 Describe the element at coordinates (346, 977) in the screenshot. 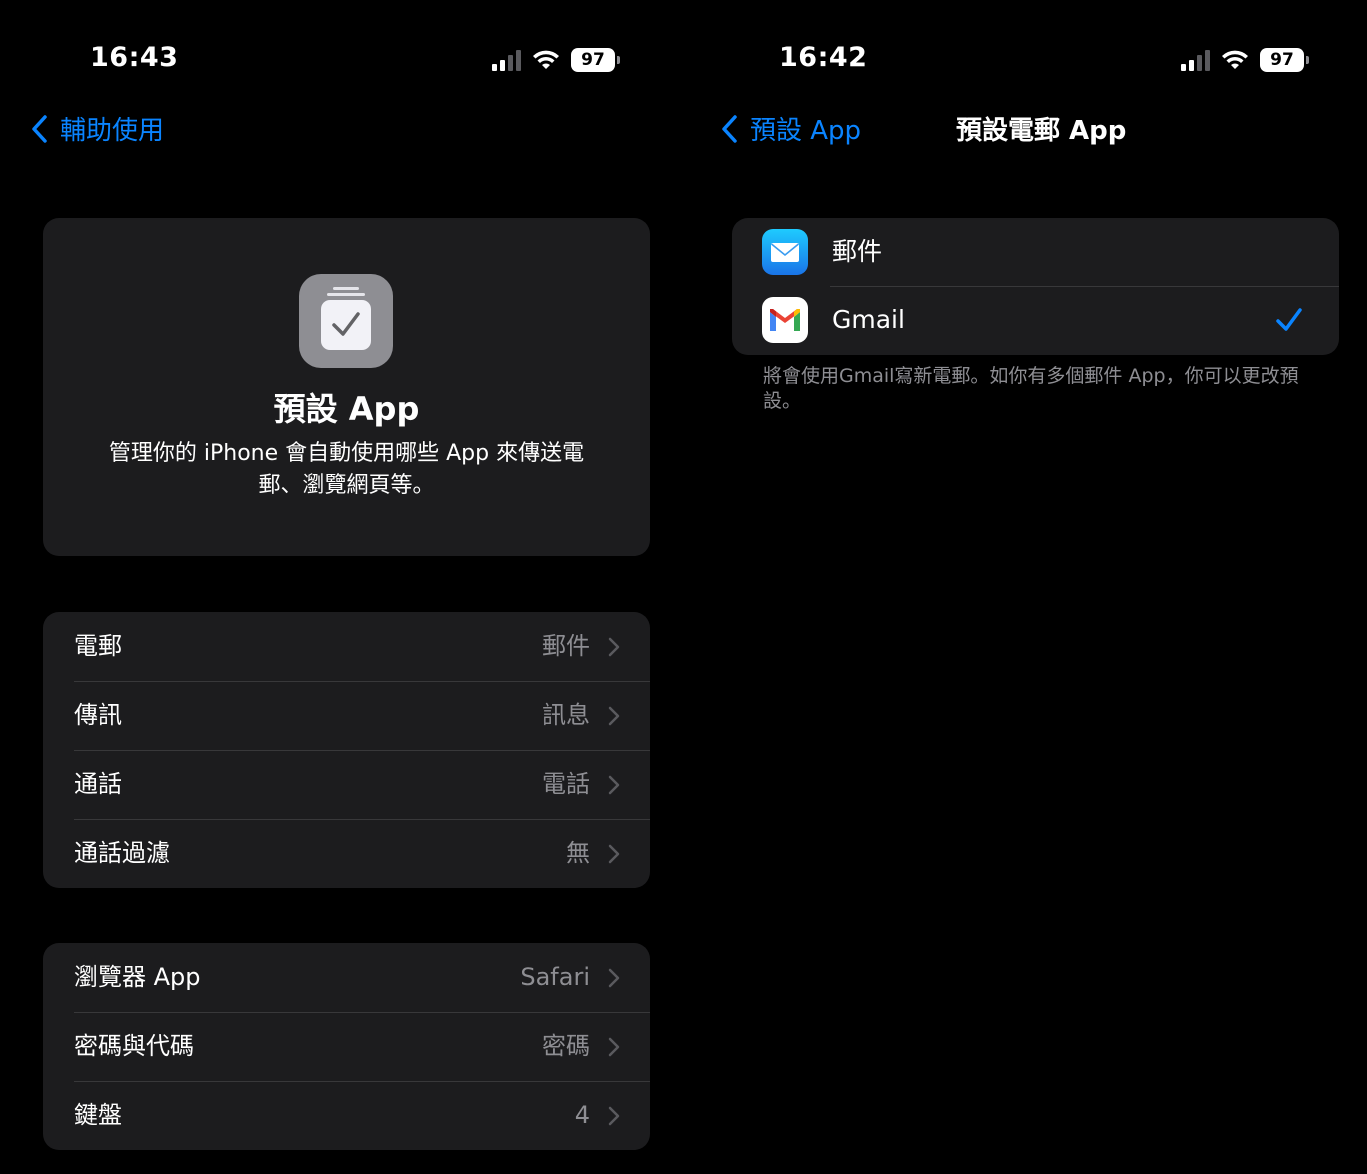

I see `row-browser-app: 瀏覽器 App Safari` at that location.